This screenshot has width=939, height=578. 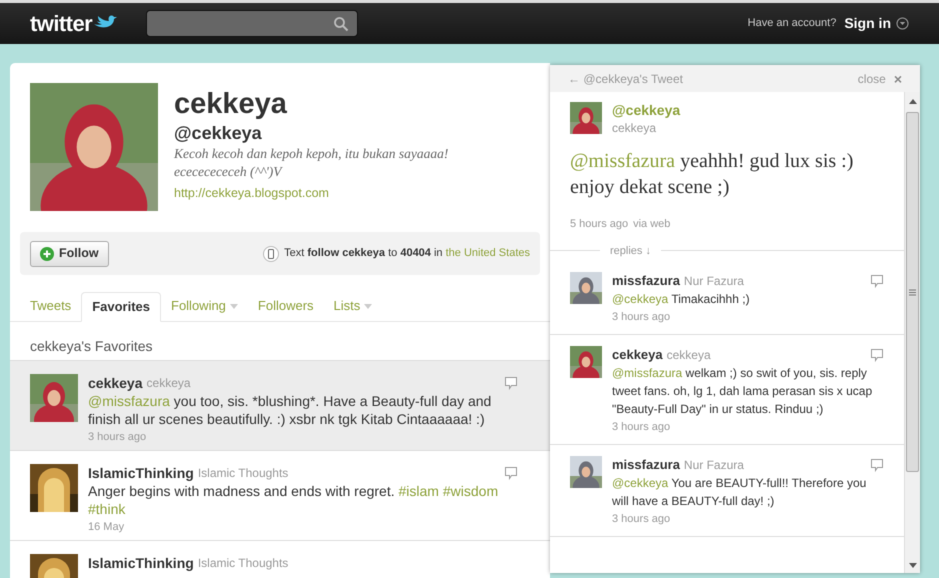 I want to click on close-button: ×, so click(x=898, y=79).